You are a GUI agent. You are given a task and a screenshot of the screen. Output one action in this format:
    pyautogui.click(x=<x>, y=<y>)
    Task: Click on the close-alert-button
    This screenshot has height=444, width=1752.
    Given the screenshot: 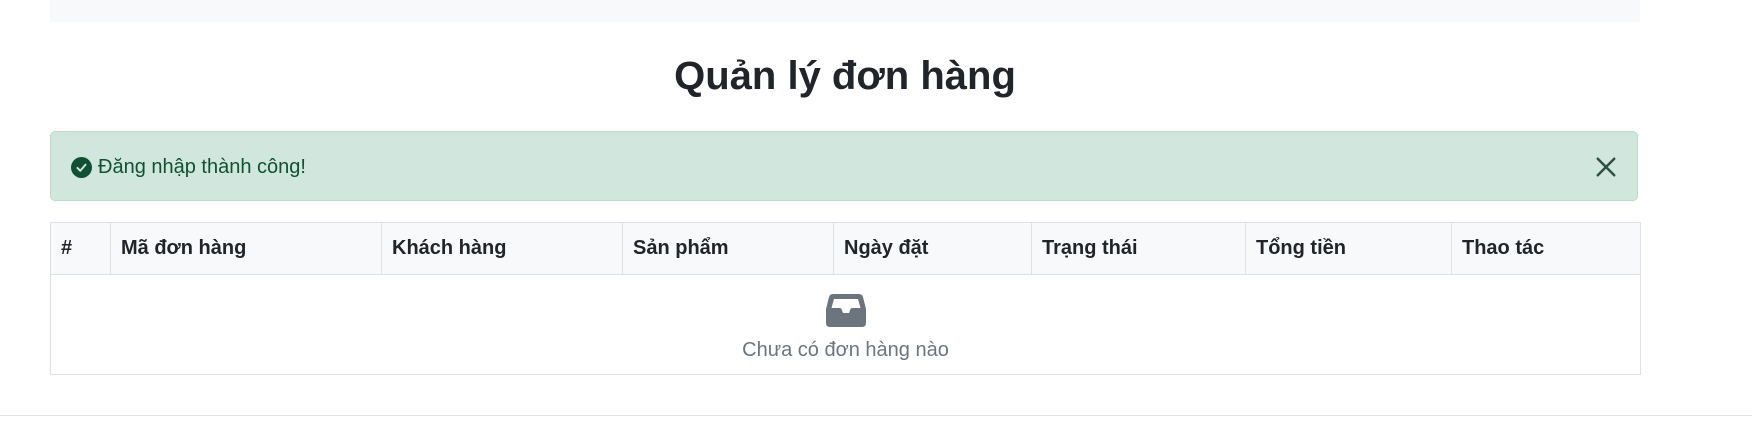 What is the action you would take?
    pyautogui.click(x=1606, y=167)
    